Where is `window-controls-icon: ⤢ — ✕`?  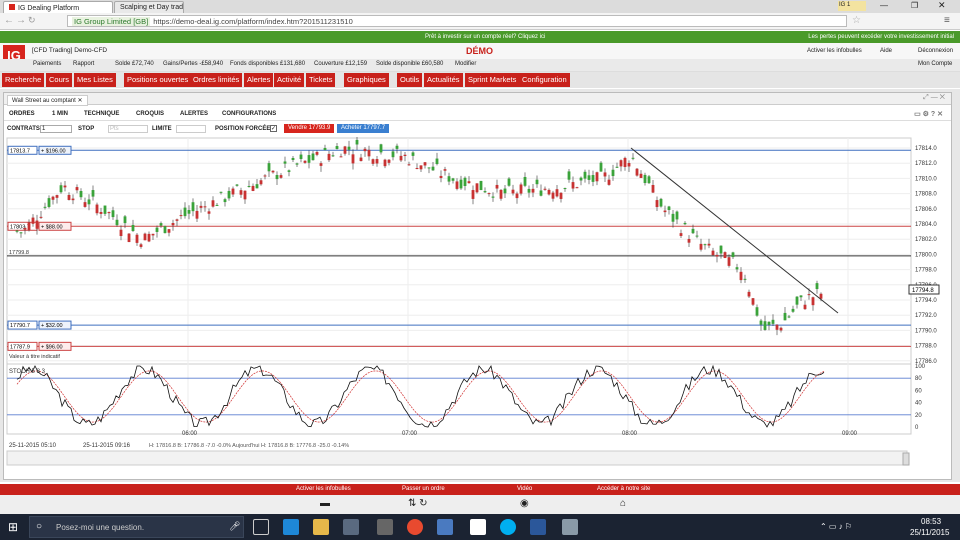 window-controls-icon: ⤢ — ✕ is located at coordinates (934, 98).